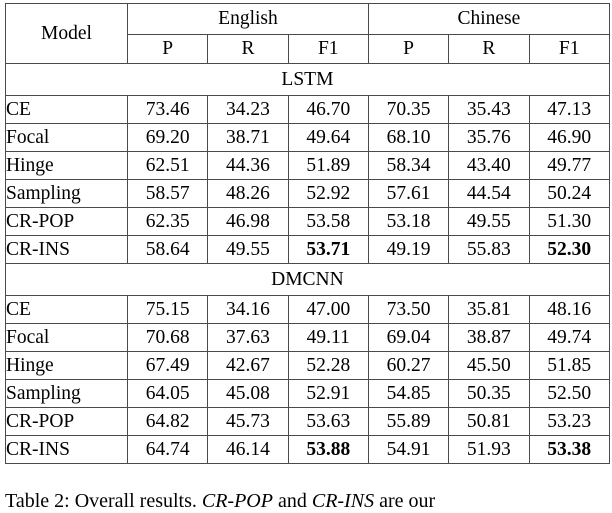 This screenshot has width=612, height=513. What do you see at coordinates (167, 421) in the screenshot?
I see `cell-value: 64.82` at bounding box center [167, 421].